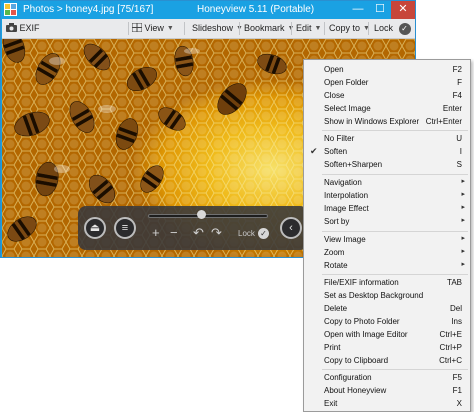 The height and width of the screenshot is (412, 474). What do you see at coordinates (387, 138) in the screenshot?
I see `menu-item-no-filter: No Filter U` at bounding box center [387, 138].